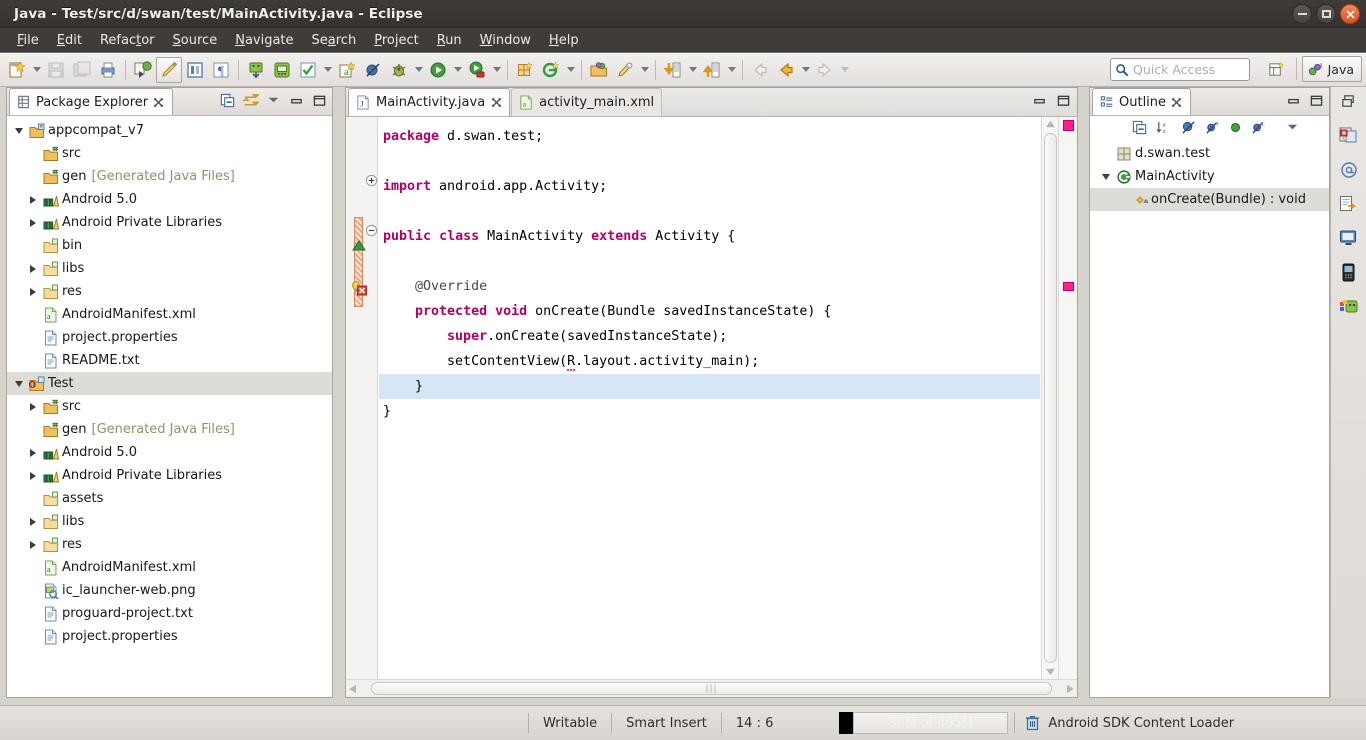 The image size is (1366, 740). I want to click on menu-window: Window, so click(505, 40).